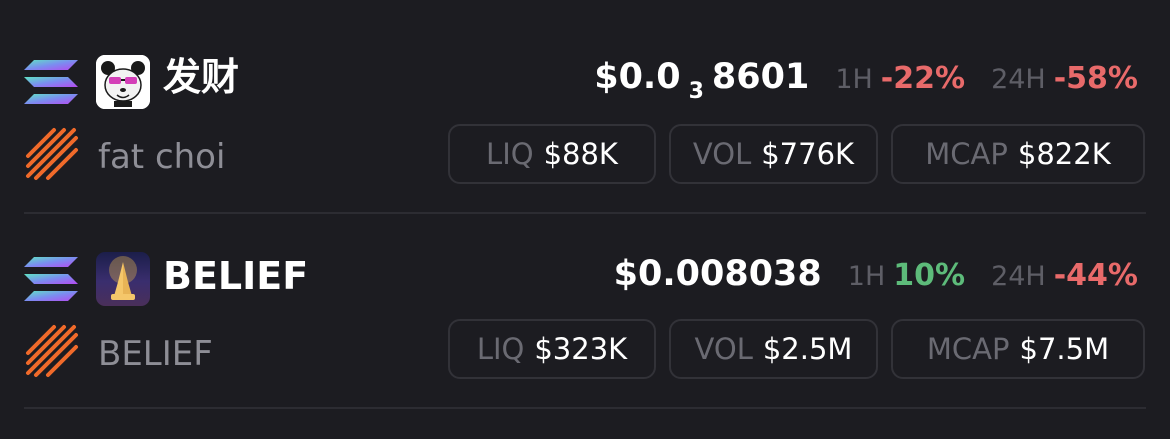 This screenshot has width=1170, height=439. What do you see at coordinates (929, 275) in the screenshot?
I see `change-1h-value: 10%` at bounding box center [929, 275].